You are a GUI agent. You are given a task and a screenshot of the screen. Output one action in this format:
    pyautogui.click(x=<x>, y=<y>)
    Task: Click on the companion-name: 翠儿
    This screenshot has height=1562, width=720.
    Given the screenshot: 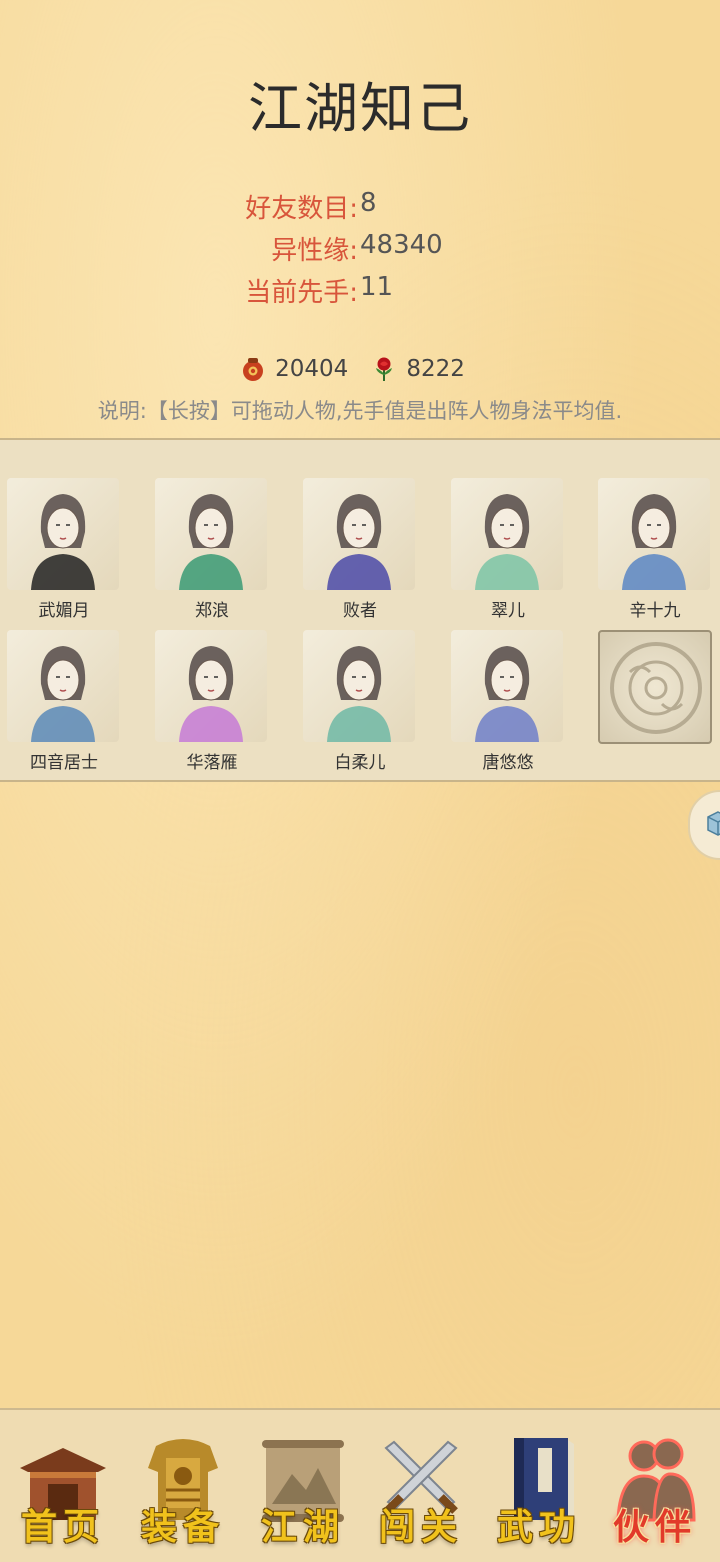 What is the action you would take?
    pyautogui.click(x=508, y=611)
    